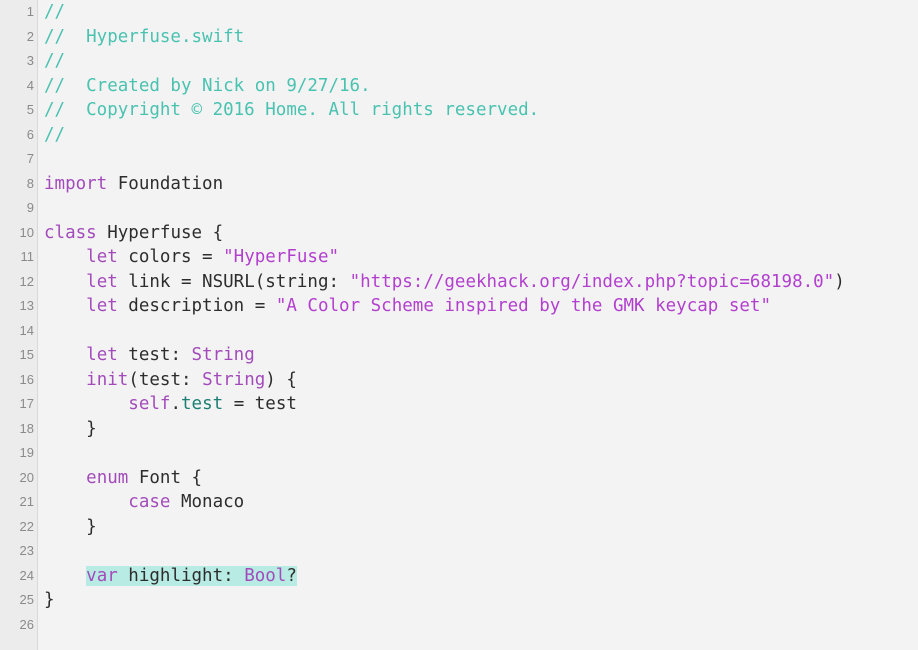 The height and width of the screenshot is (650, 918). I want to click on code-line: 6 //, so click(459, 135).